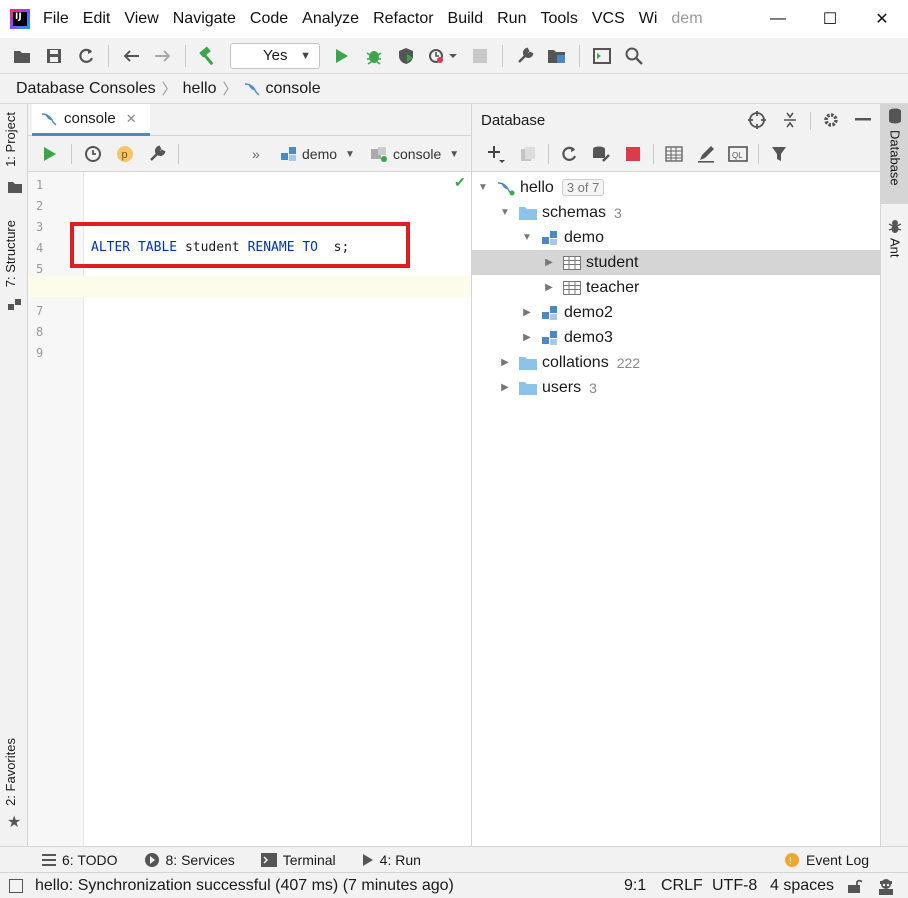  I want to click on tab-event-log: ! Event Log, so click(826, 860).